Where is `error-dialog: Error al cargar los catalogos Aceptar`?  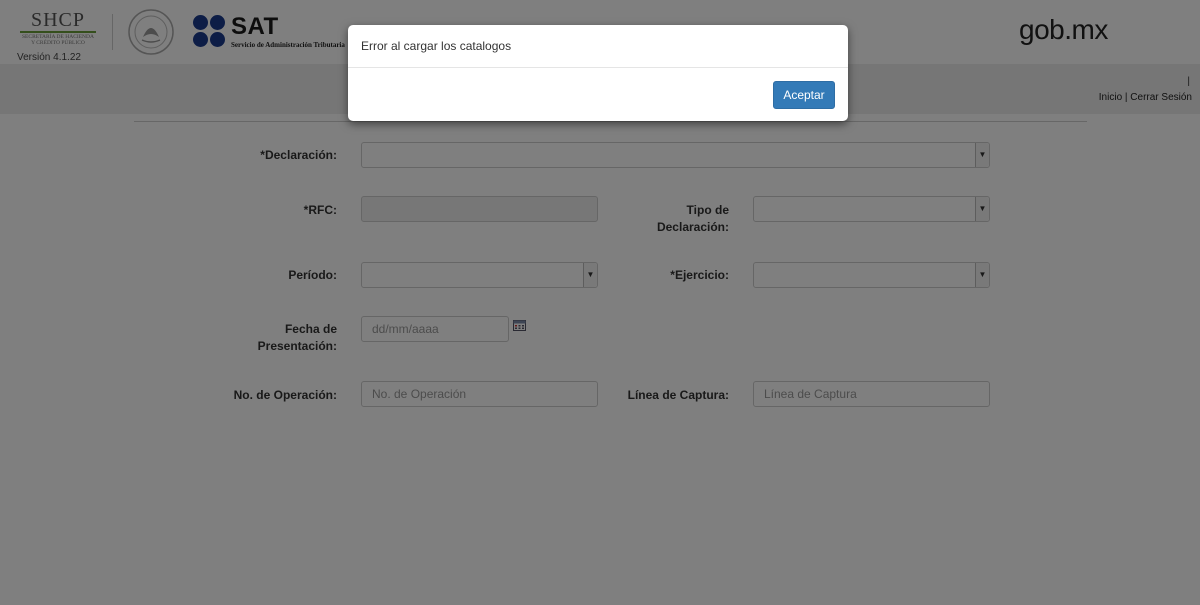 error-dialog: Error al cargar los catalogos Aceptar is located at coordinates (598, 73).